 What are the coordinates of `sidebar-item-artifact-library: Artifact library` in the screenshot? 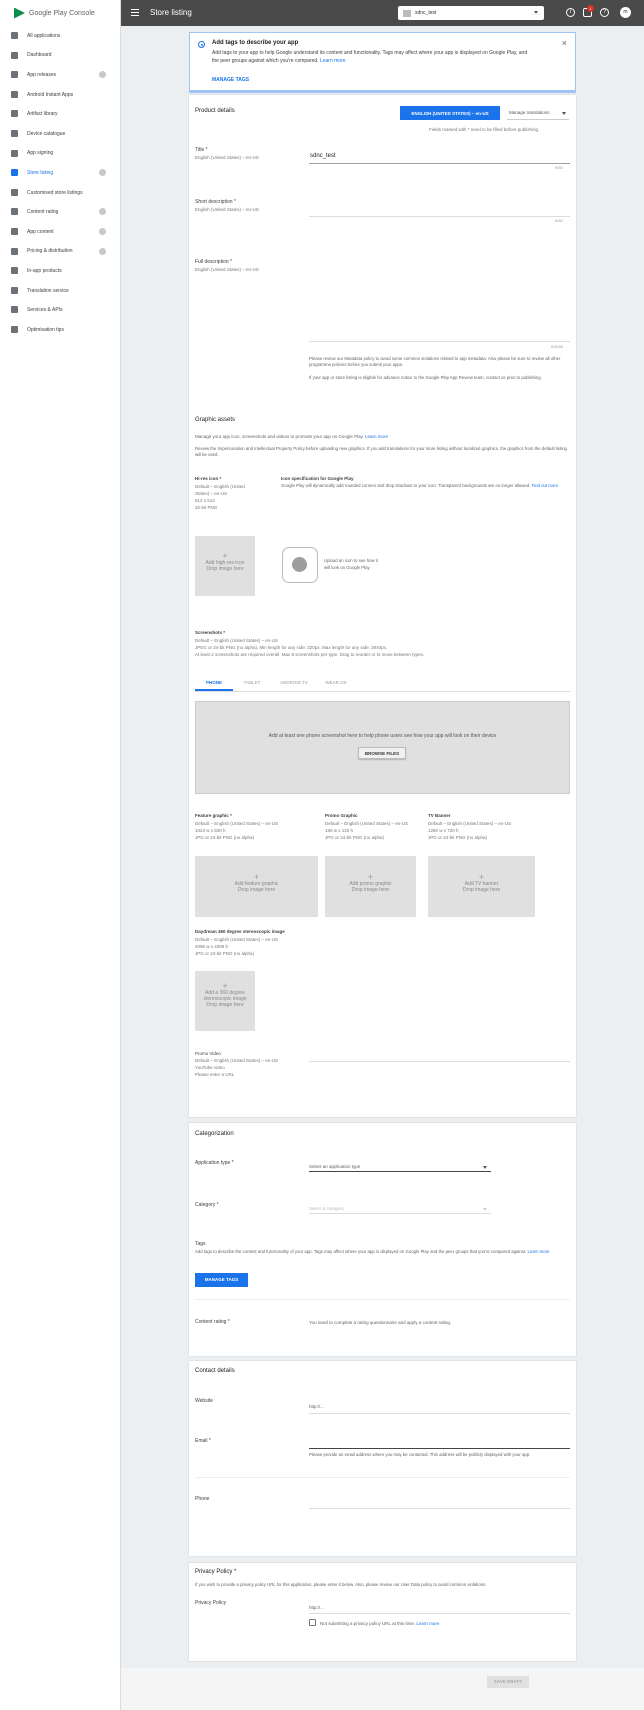 It's located at (60, 114).